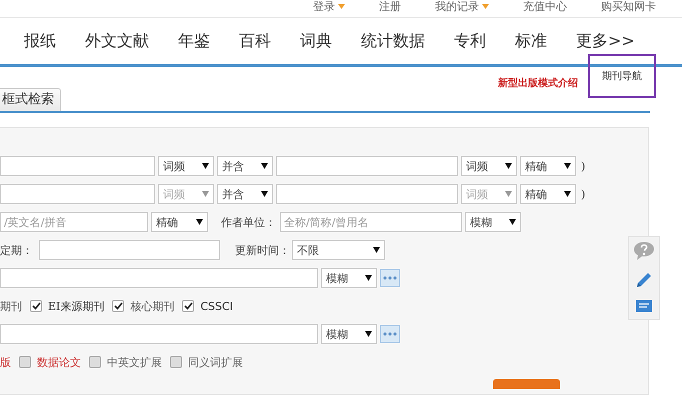 The width and height of the screenshot is (682, 400). What do you see at coordinates (338, 250) in the screenshot?
I see `dropdown: 不限` at bounding box center [338, 250].